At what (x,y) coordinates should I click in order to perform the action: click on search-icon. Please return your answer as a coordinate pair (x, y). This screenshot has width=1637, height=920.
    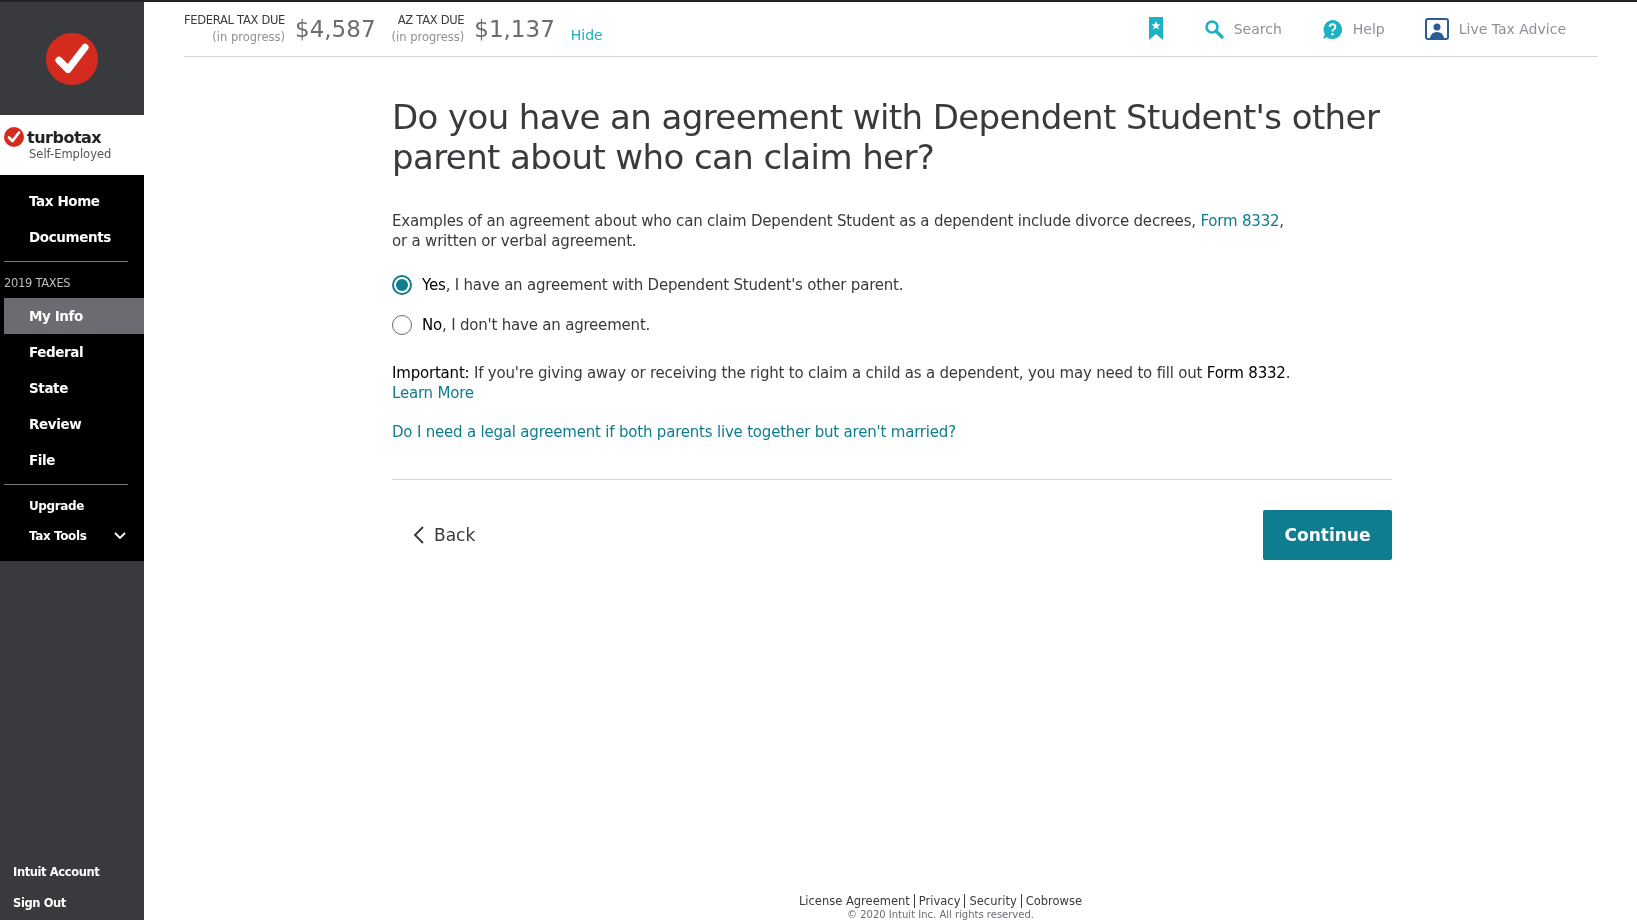
    Looking at the image, I should click on (1213, 29).